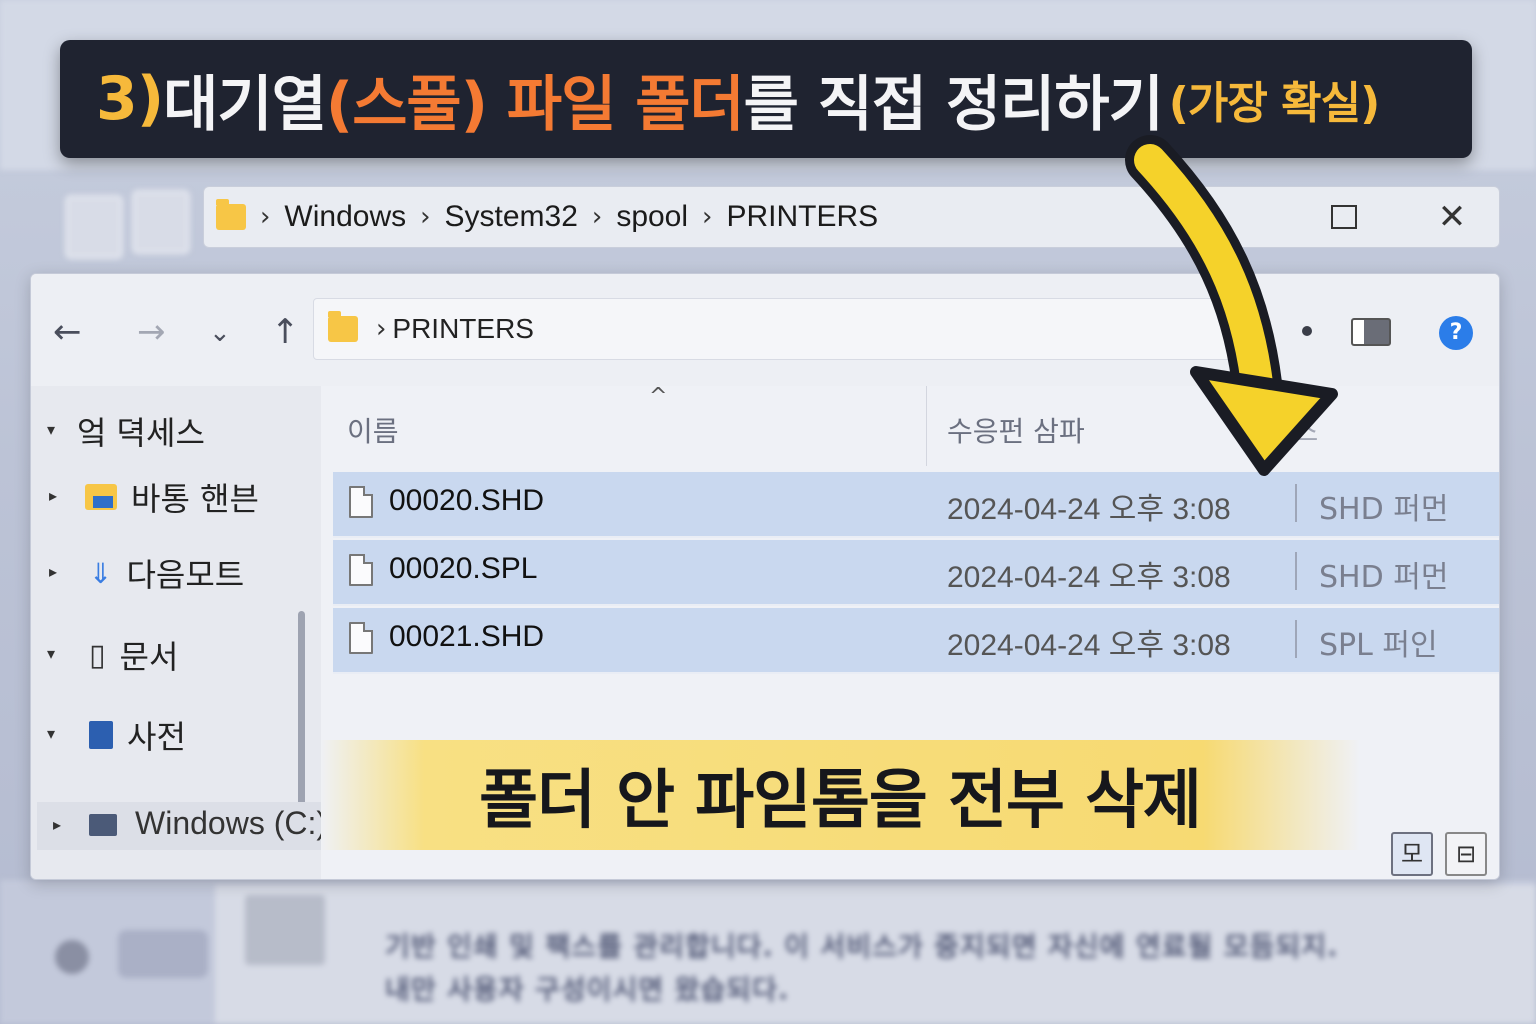 This screenshot has height=1024, width=1536. I want to click on arrow-up-icon: ↑, so click(285, 332).